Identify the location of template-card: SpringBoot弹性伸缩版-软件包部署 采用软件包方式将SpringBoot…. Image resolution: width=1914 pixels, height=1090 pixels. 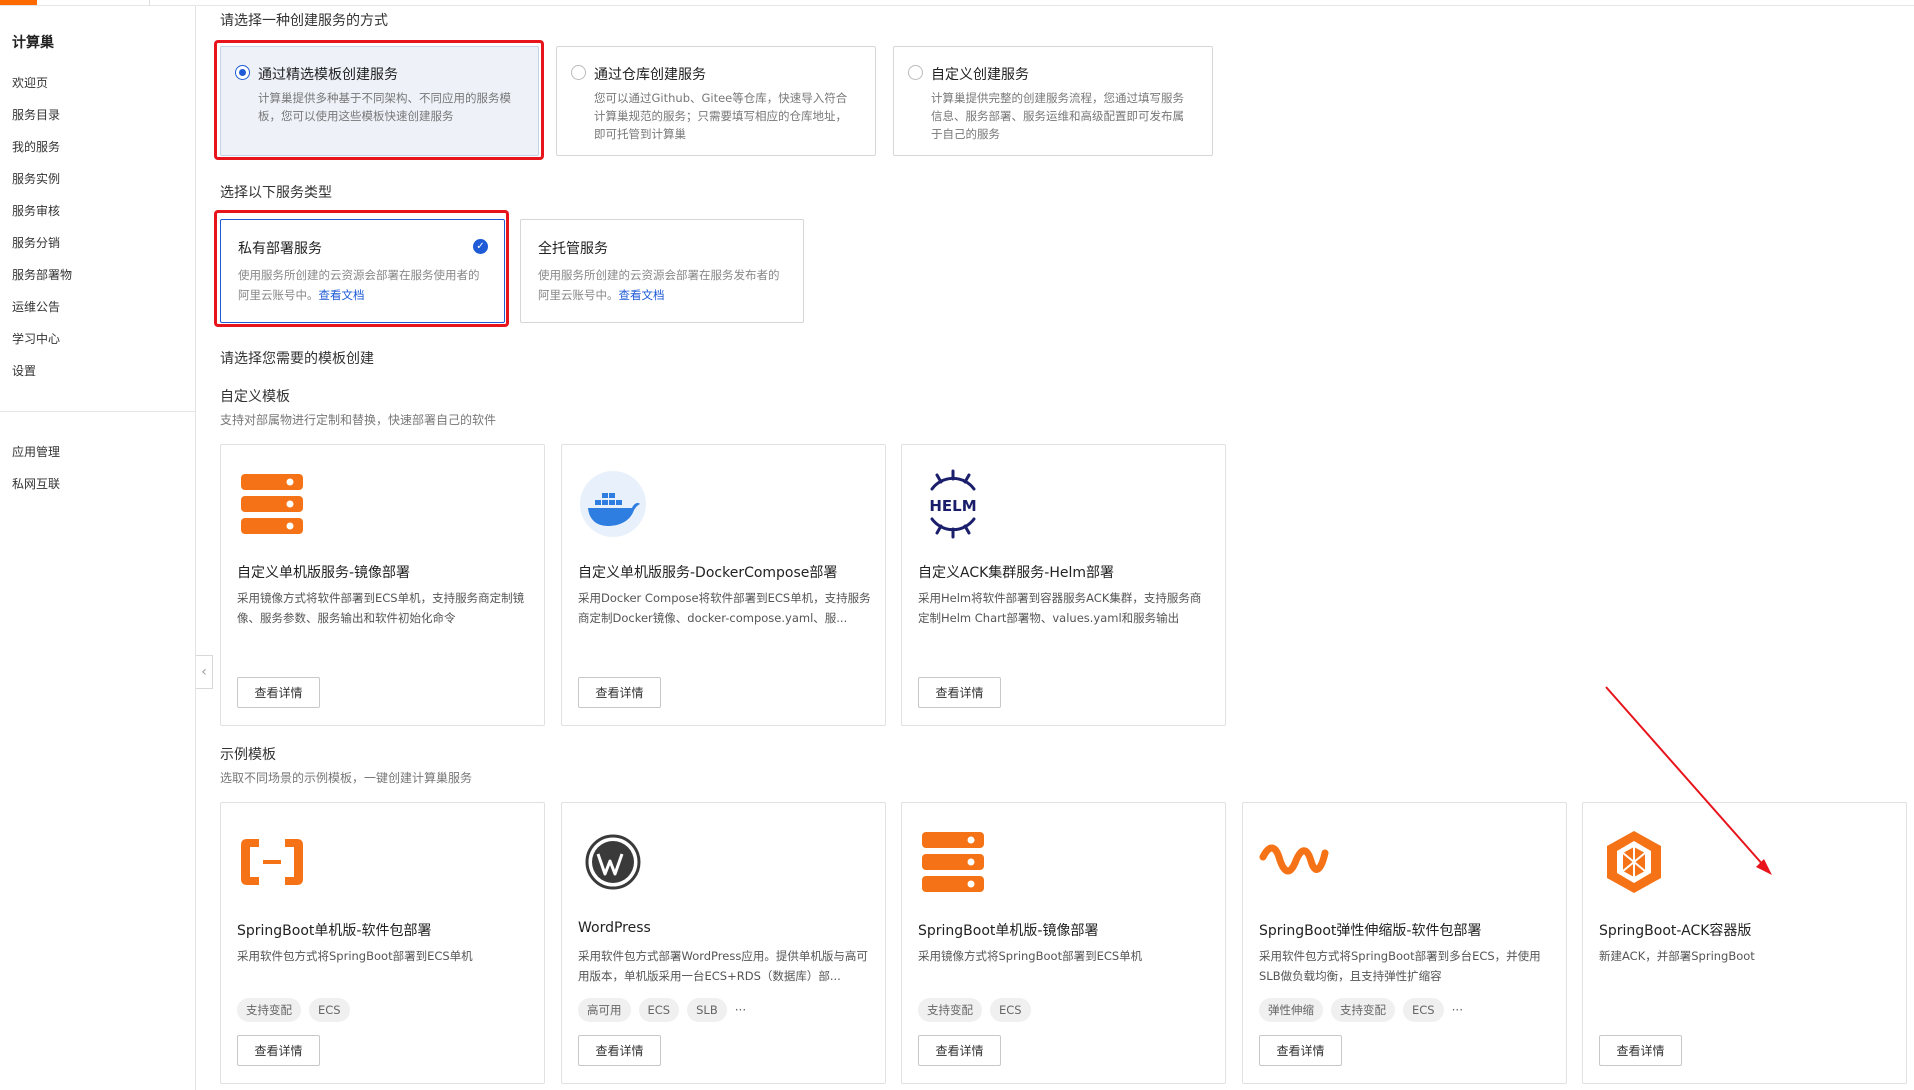
(1404, 943).